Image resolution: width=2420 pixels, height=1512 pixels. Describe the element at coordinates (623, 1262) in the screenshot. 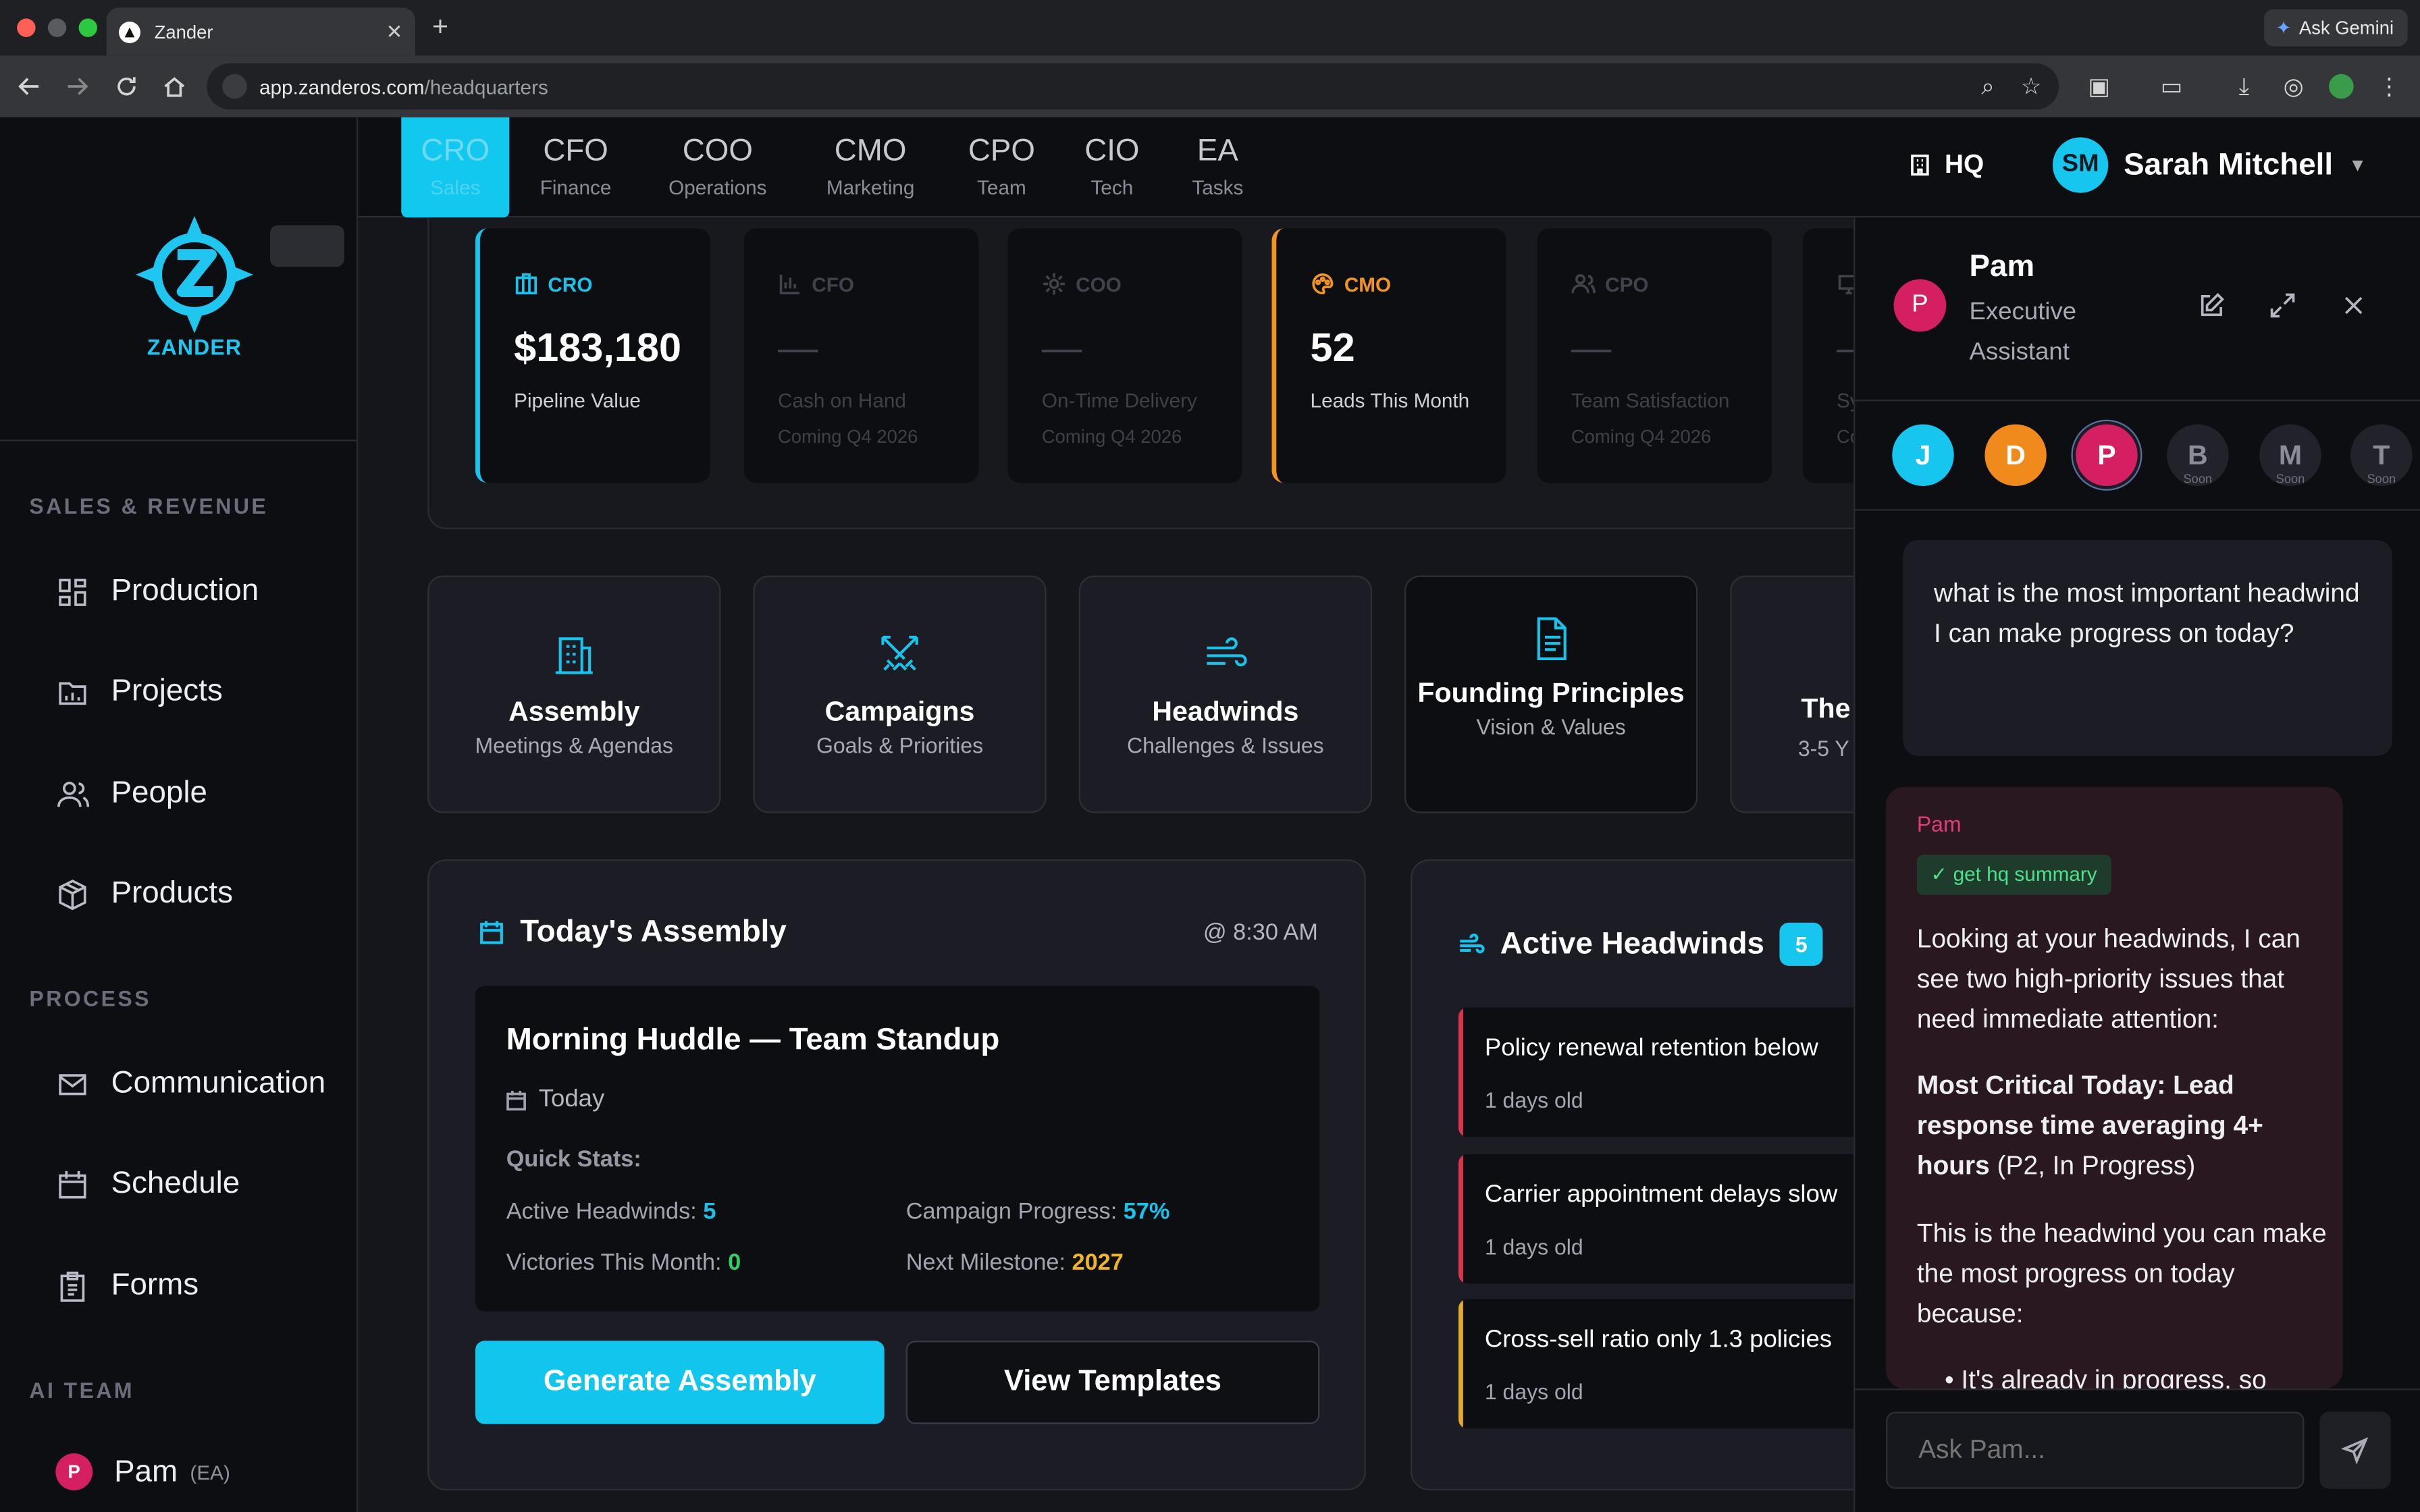

I see `stat-victories: Victories This Month: 0` at that location.